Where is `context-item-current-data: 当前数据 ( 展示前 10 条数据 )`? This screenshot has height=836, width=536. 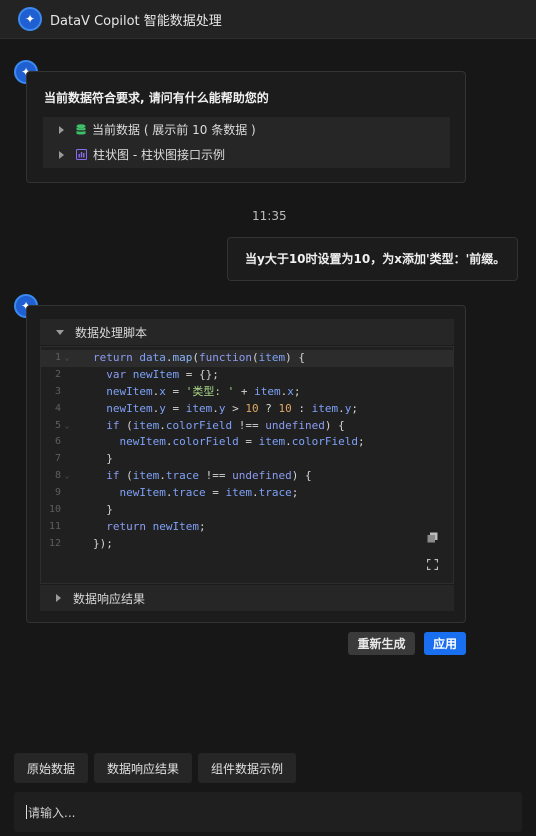
context-item-current-data: 当前数据 ( 展示前 10 条数据 ) is located at coordinates (246, 129).